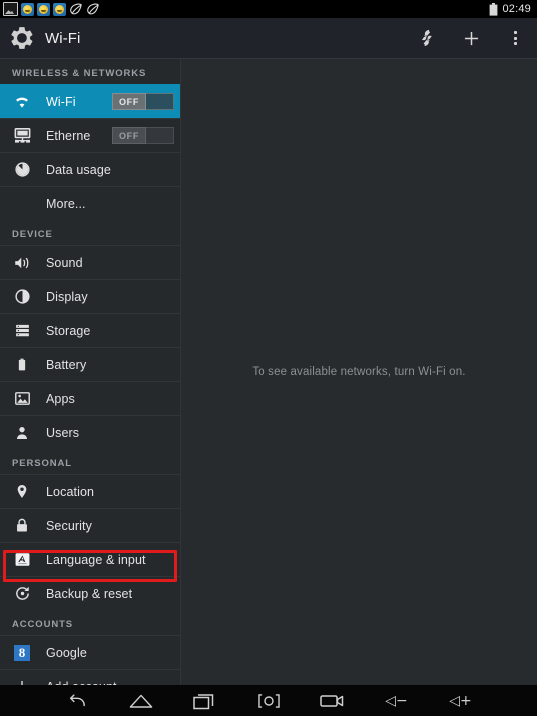 This screenshot has width=537, height=716. I want to click on volume-up-button: ◁+, so click(461, 701).